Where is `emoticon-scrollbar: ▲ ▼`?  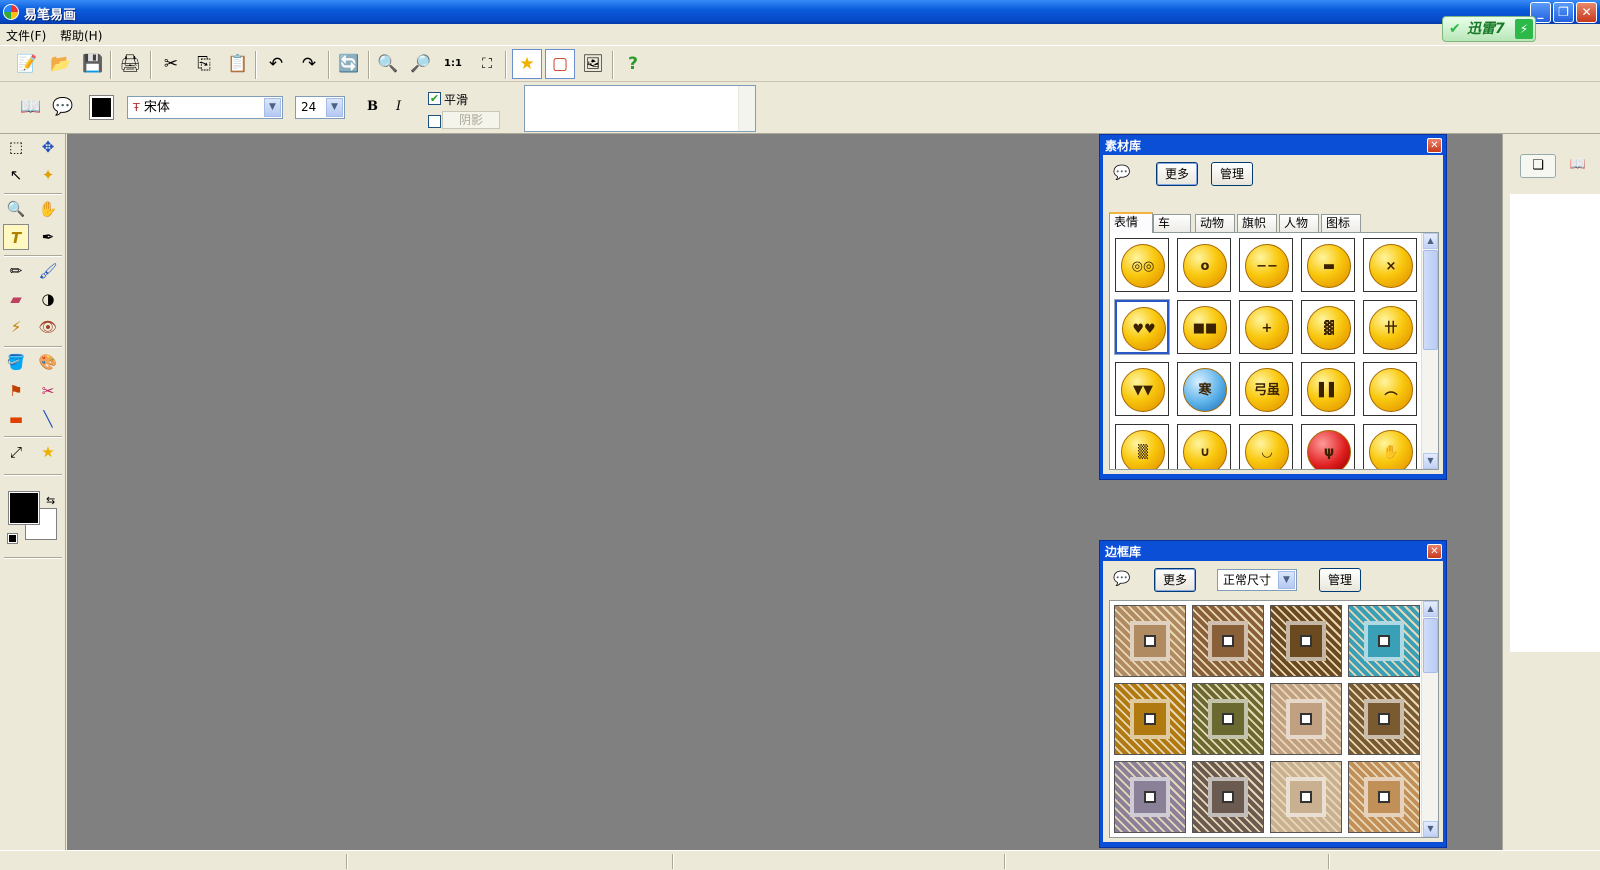 emoticon-scrollbar: ▲ ▼ is located at coordinates (1429, 351).